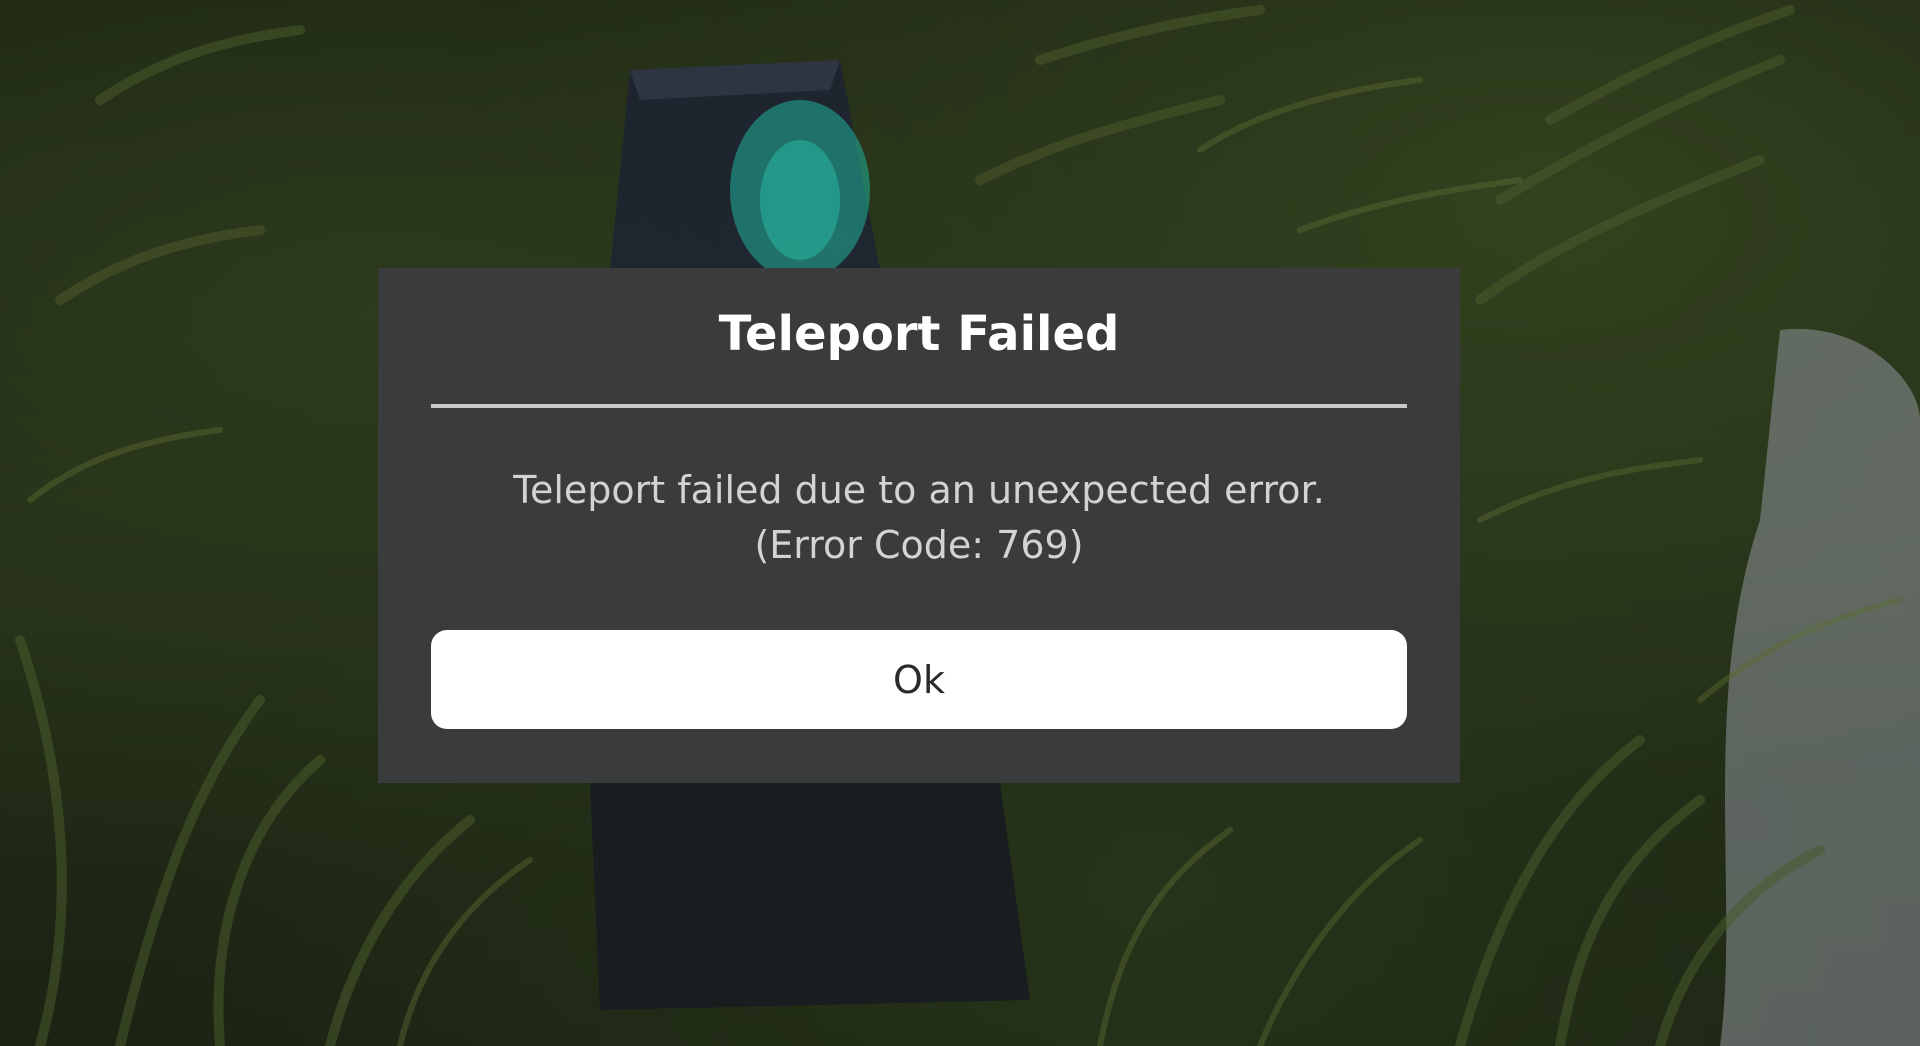 The image size is (1920, 1046). I want to click on title-divider, so click(919, 406).